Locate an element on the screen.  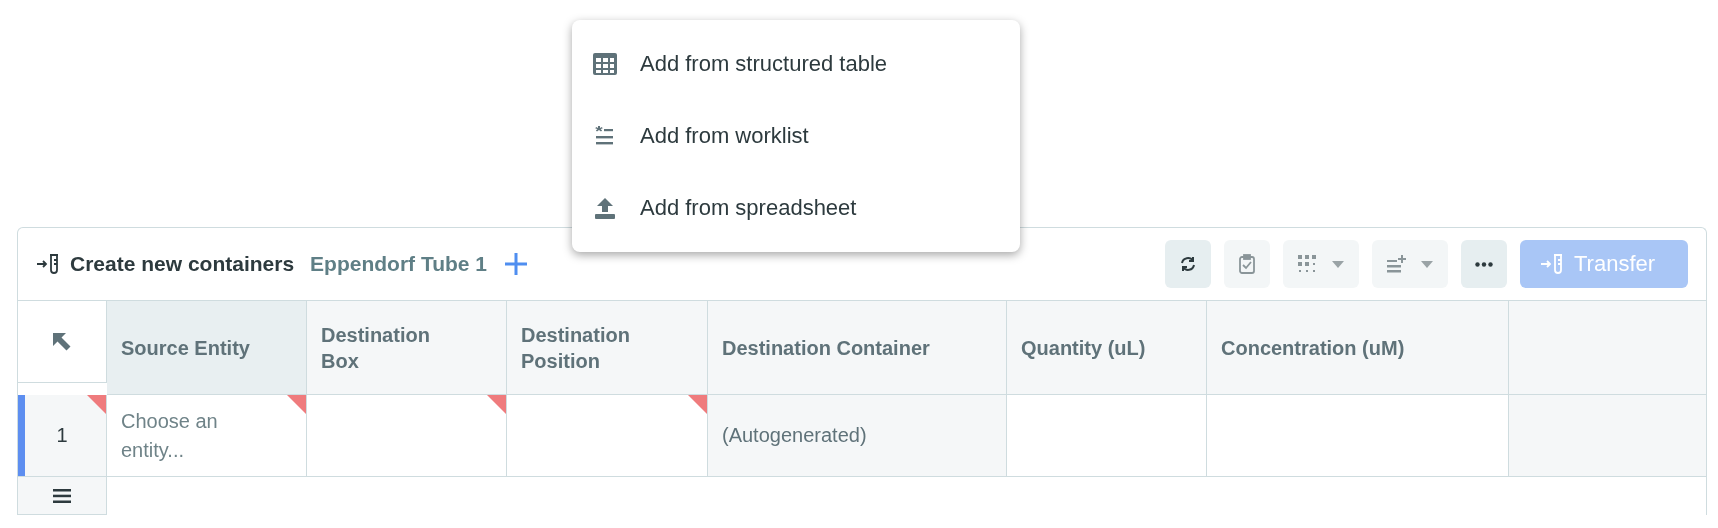
menu-item: Add from spreadsheet is located at coordinates (796, 208).